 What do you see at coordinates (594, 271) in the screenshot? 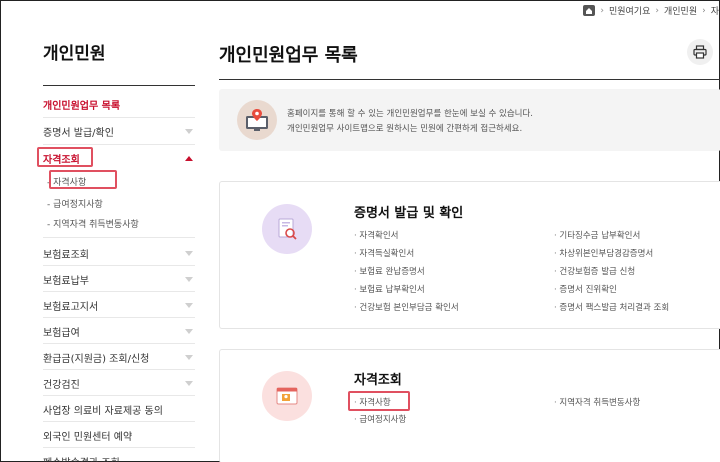
I see `link-item: 건강보험증 발급 신청` at bounding box center [594, 271].